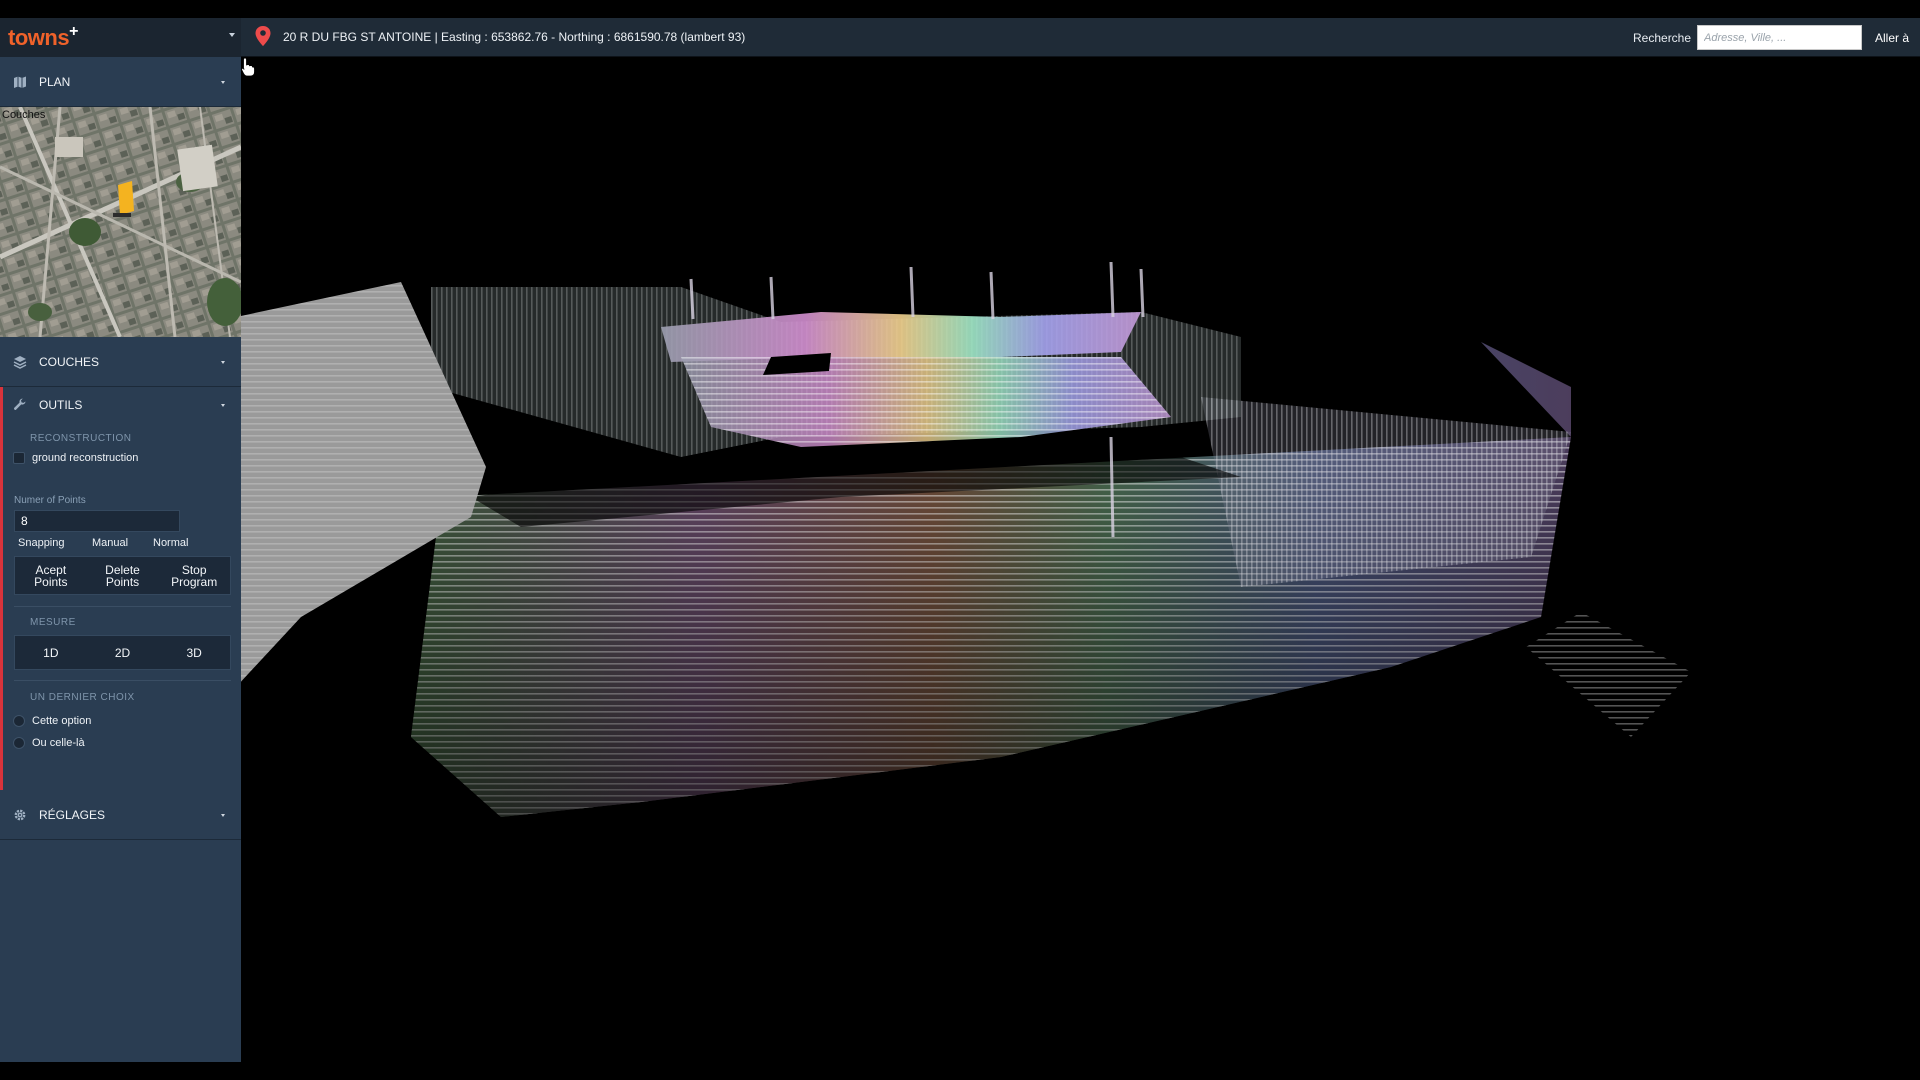 The width and height of the screenshot is (1920, 1080). Describe the element at coordinates (120, 37) in the screenshot. I see `app-logo: towns +` at that location.